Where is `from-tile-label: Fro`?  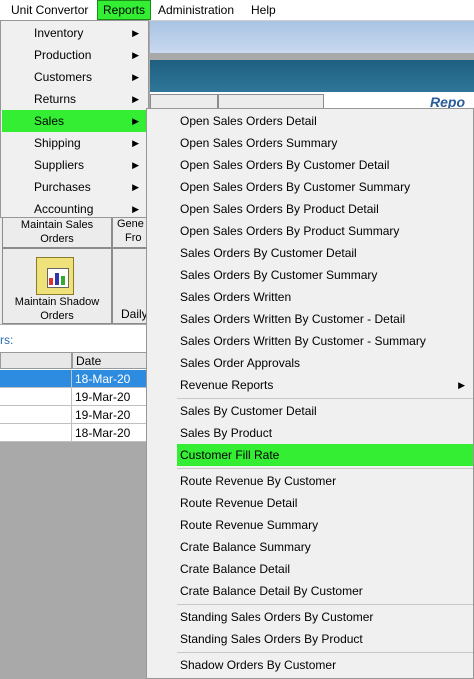
from-tile-label: Fro is located at coordinates (133, 238).